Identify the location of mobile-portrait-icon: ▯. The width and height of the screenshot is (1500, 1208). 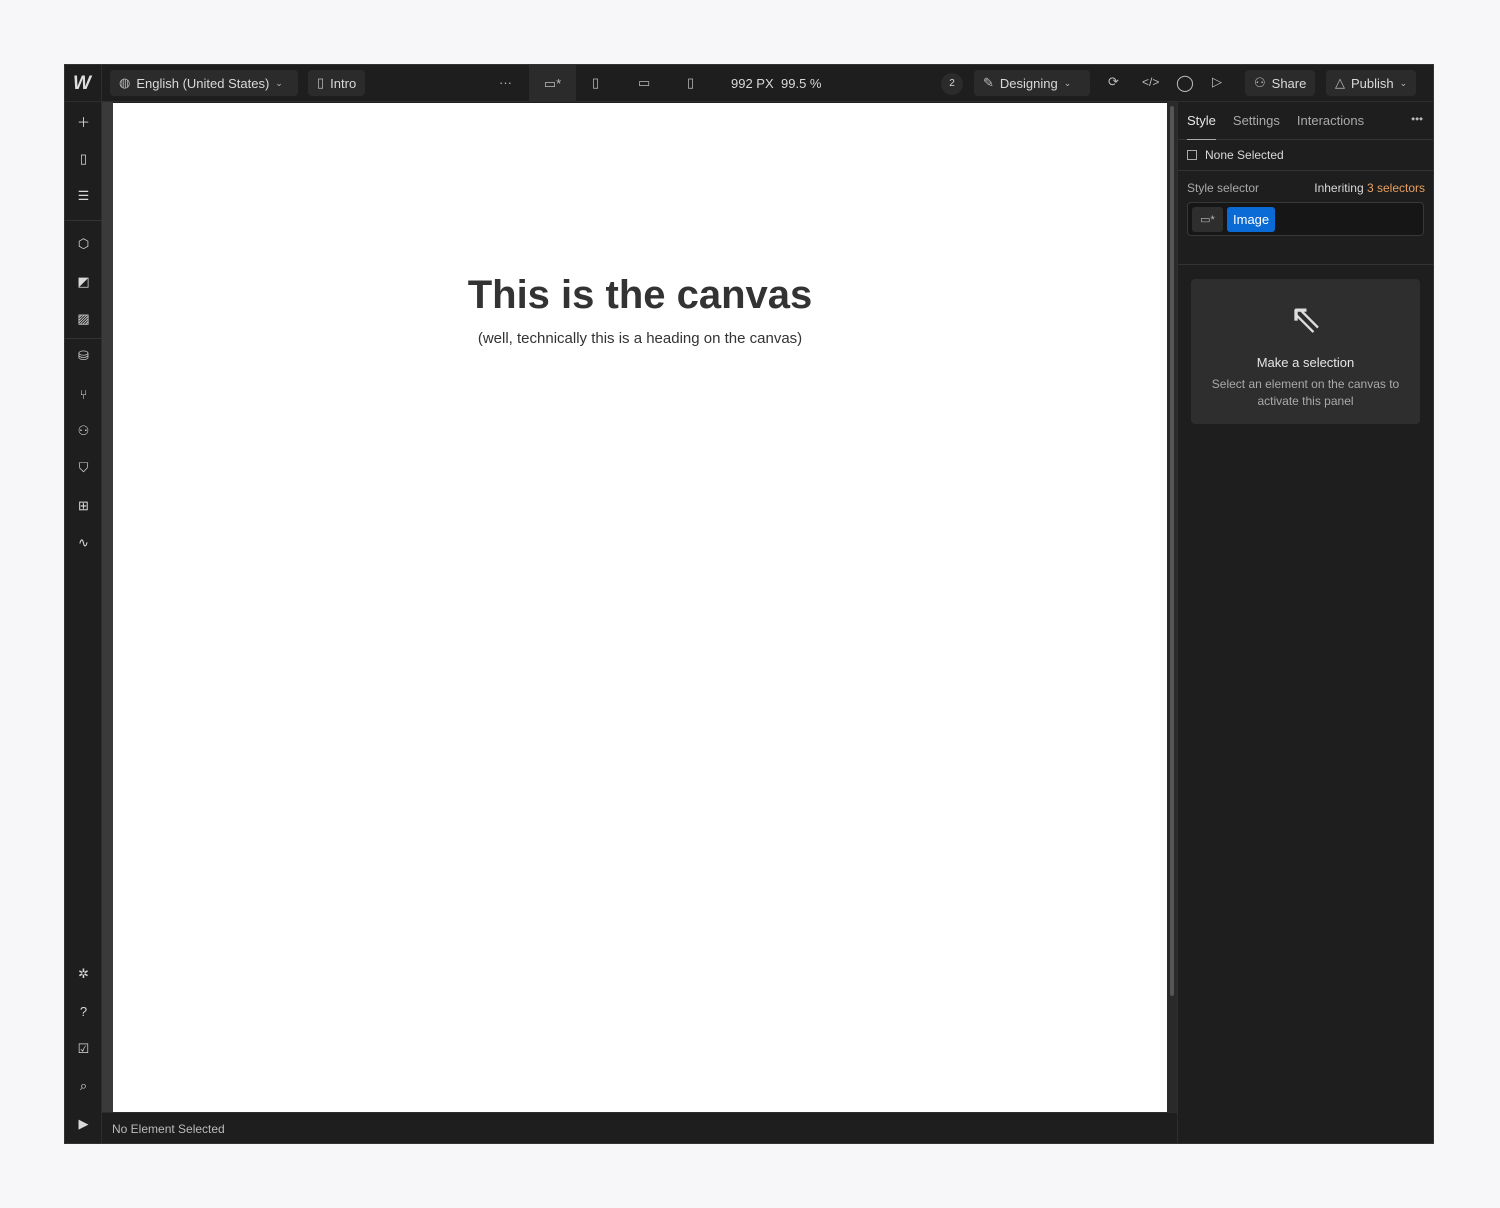
(690, 83).